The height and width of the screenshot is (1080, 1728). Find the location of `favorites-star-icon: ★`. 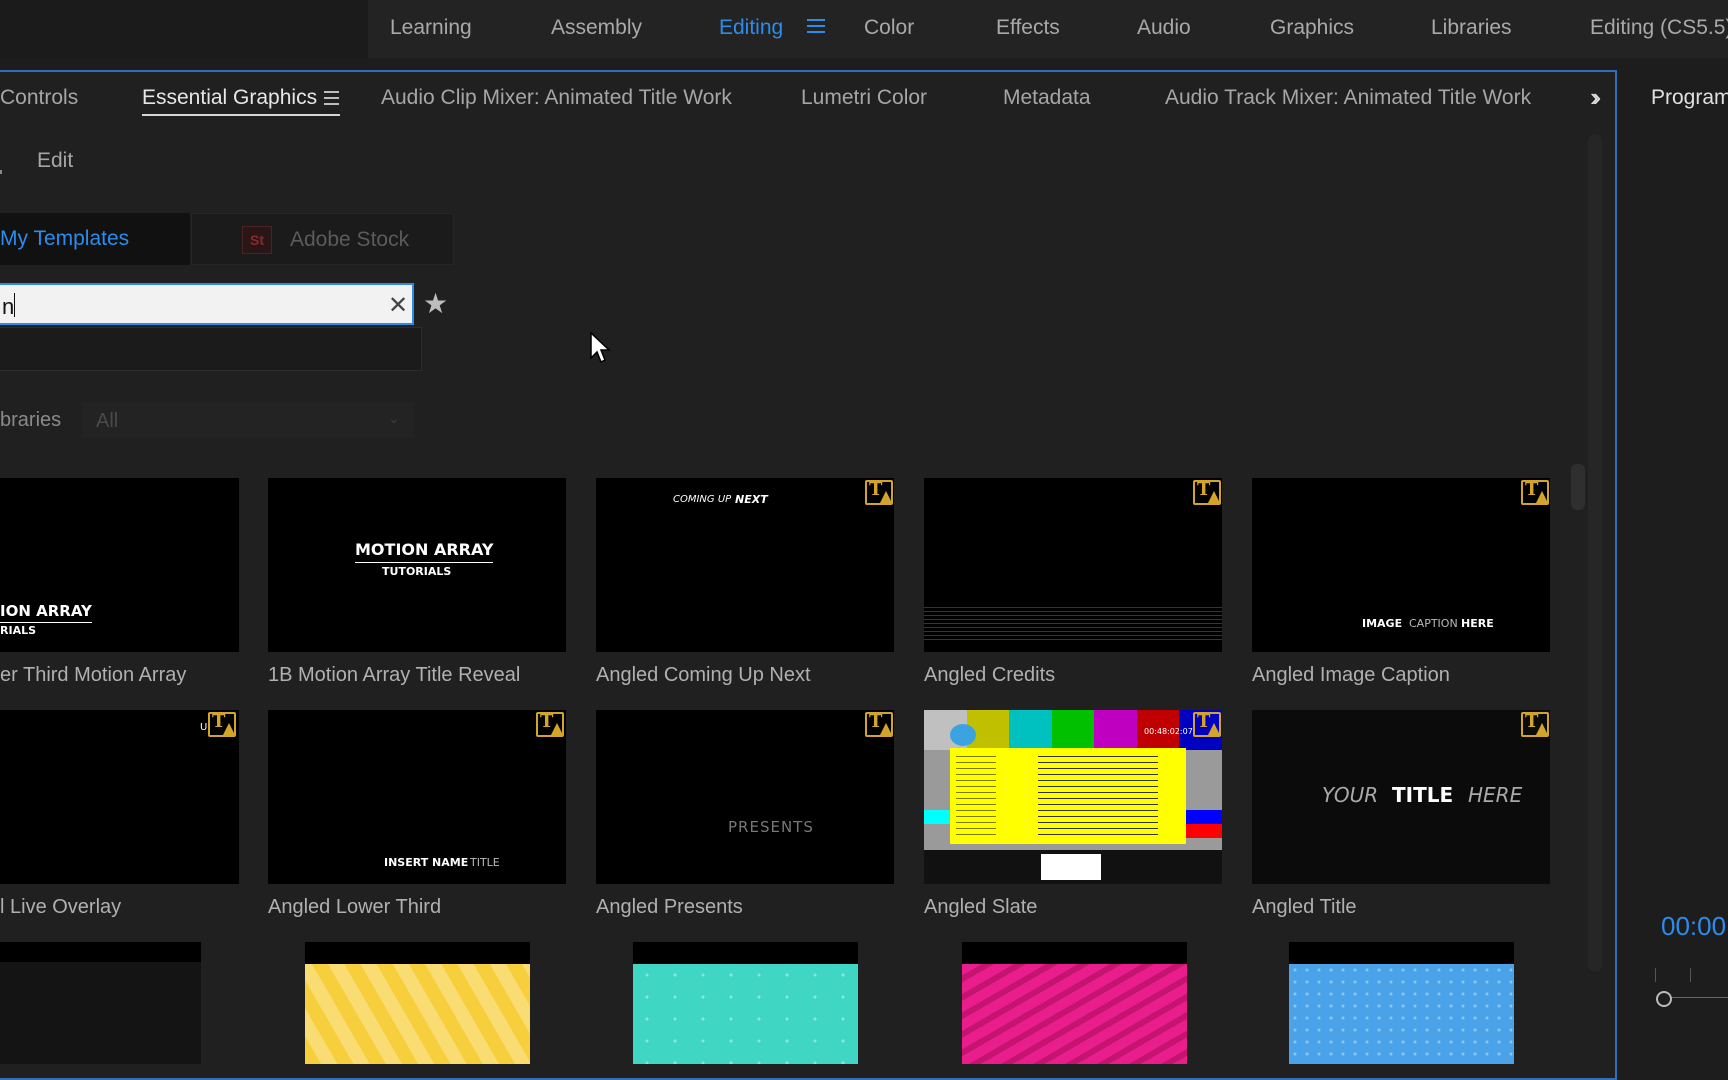

favorites-star-icon: ★ is located at coordinates (435, 303).